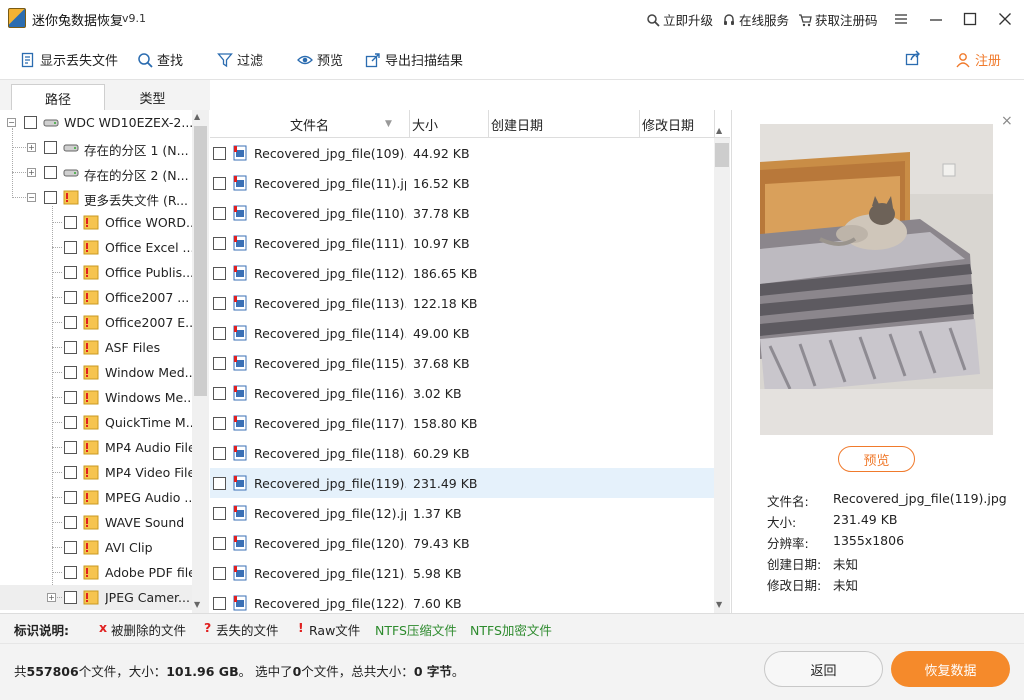 This screenshot has height=700, width=1024. What do you see at coordinates (69, 59) in the screenshot?
I see `show-lost-files-button: 显示丢失文件` at bounding box center [69, 59].